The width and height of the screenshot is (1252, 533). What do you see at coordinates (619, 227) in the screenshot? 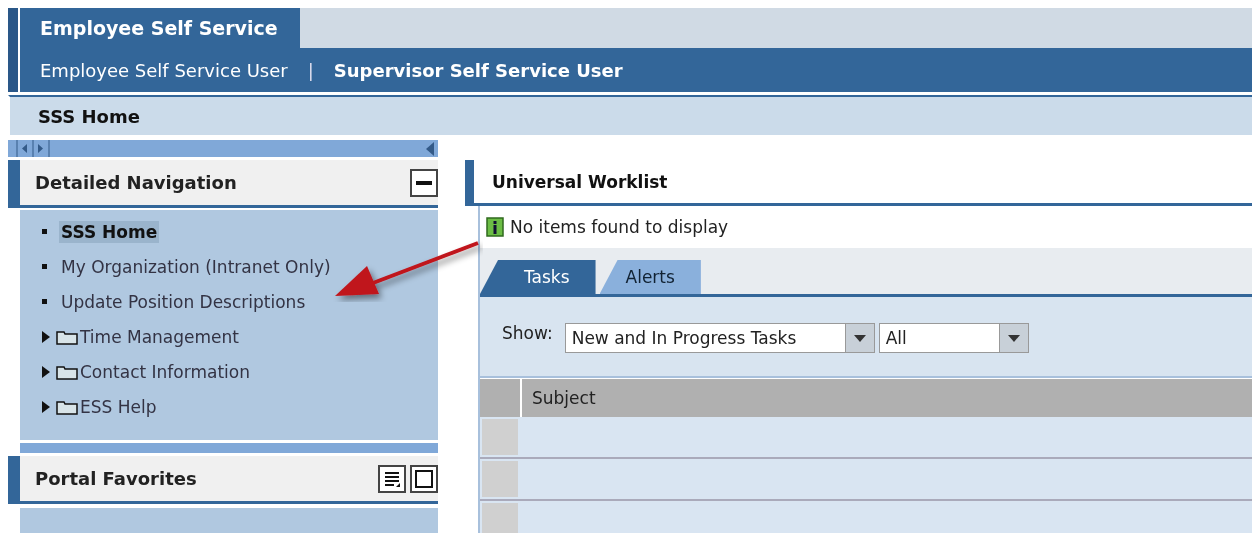
I see `status-message: No items found to display` at bounding box center [619, 227].